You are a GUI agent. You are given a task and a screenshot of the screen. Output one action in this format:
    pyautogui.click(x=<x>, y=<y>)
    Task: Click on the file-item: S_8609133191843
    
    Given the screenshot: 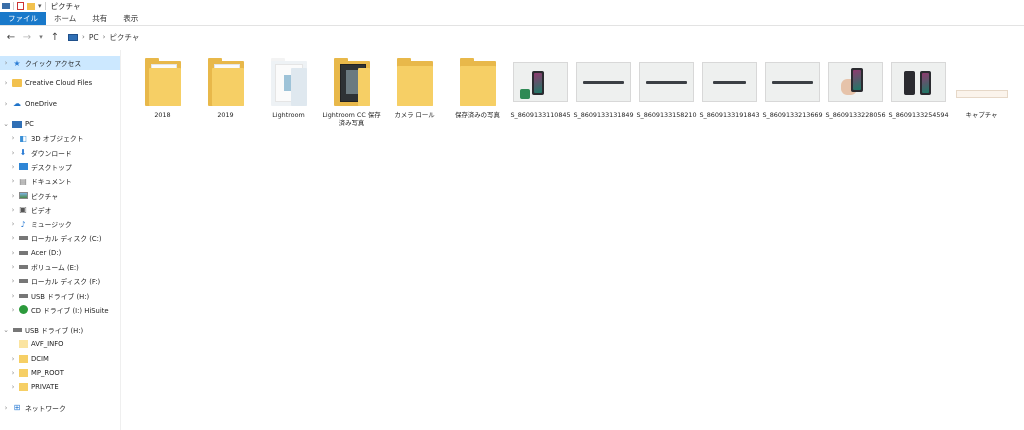 What is the action you would take?
    pyautogui.click(x=729, y=94)
    